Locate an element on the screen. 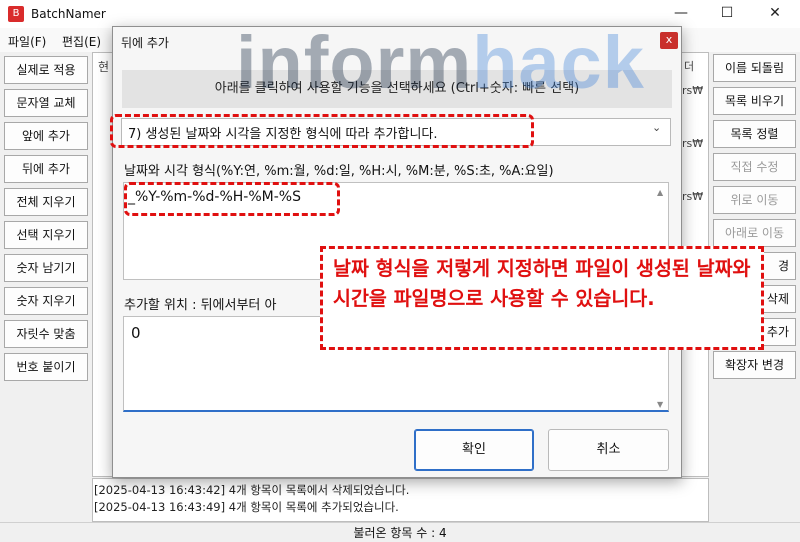 Image resolution: width=800 pixels, height=542 pixels. menu-file: 파일(F) is located at coordinates (27, 41).